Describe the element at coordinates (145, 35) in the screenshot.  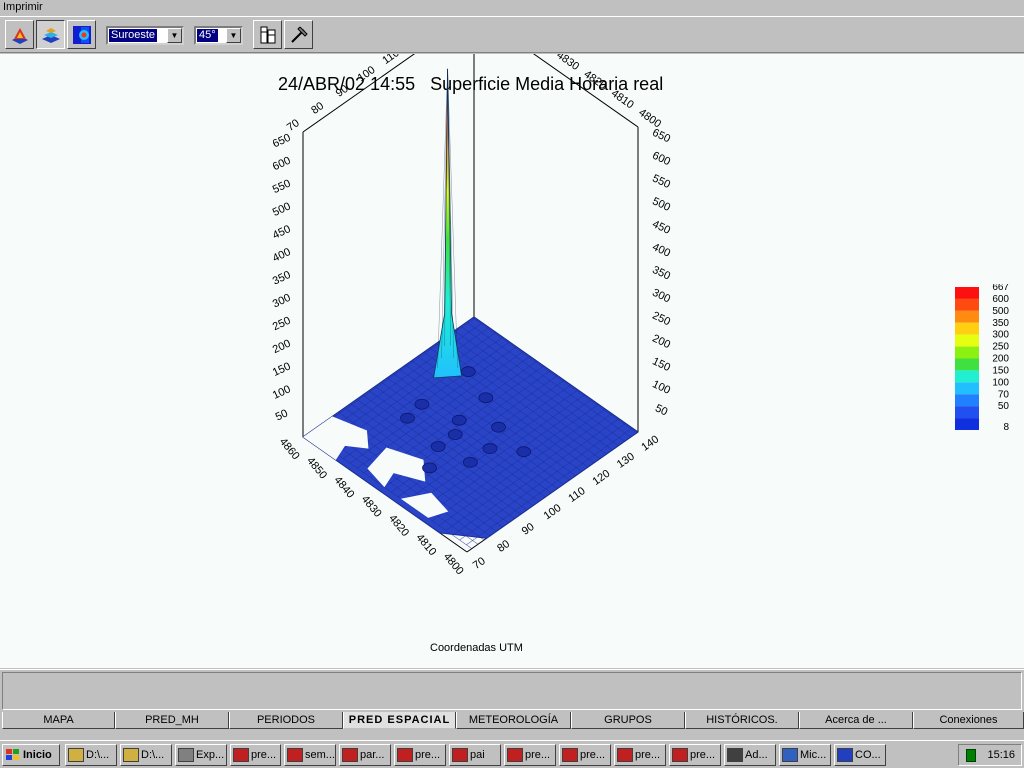
I see `view-direction-select: Suroeste ▼` at that location.